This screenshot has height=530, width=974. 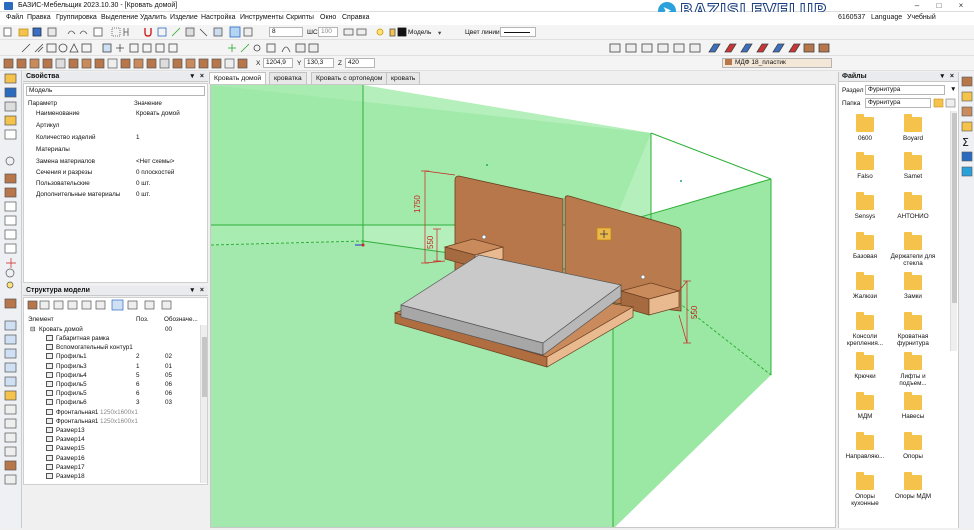 I want to click on tab-crib: кроватка, so click(x=288, y=78).